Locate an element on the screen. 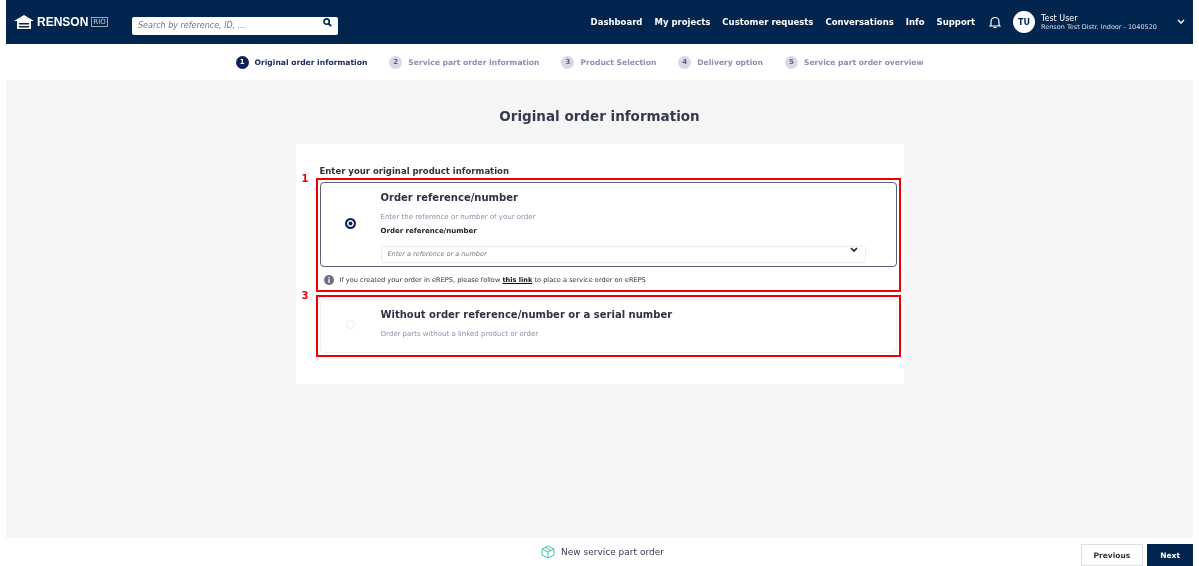 The width and height of the screenshot is (1199, 566). search-icon is located at coordinates (327, 22).